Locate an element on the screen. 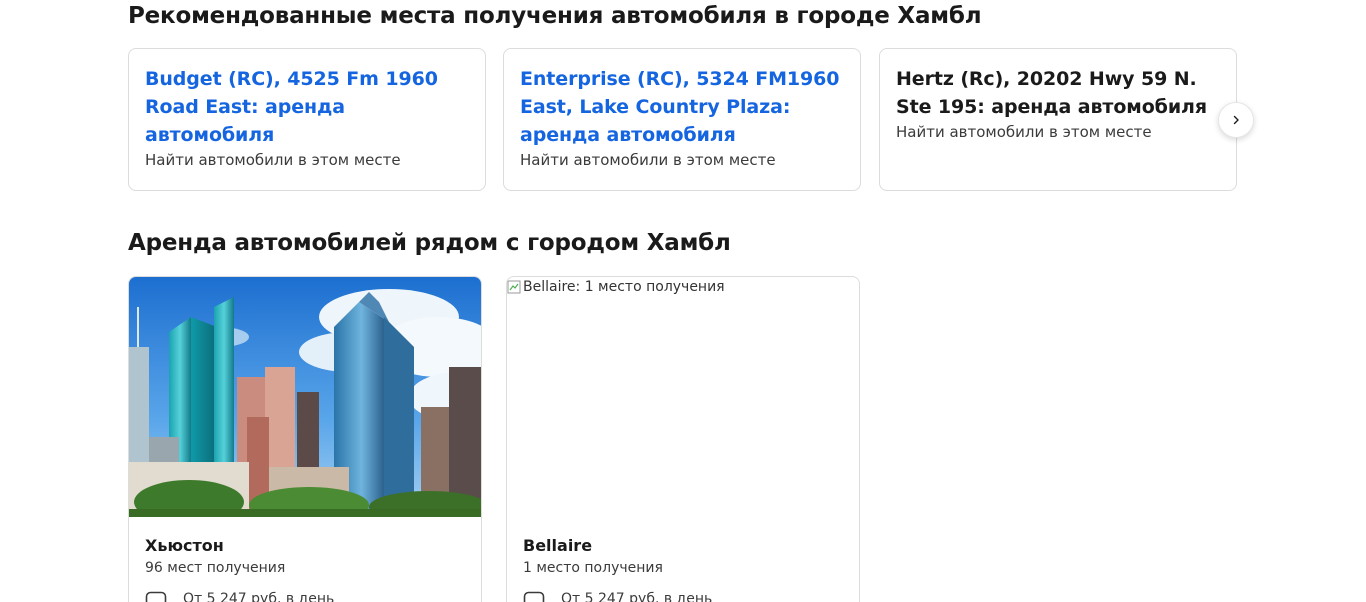  chevron-right-icon is located at coordinates (1236, 120).